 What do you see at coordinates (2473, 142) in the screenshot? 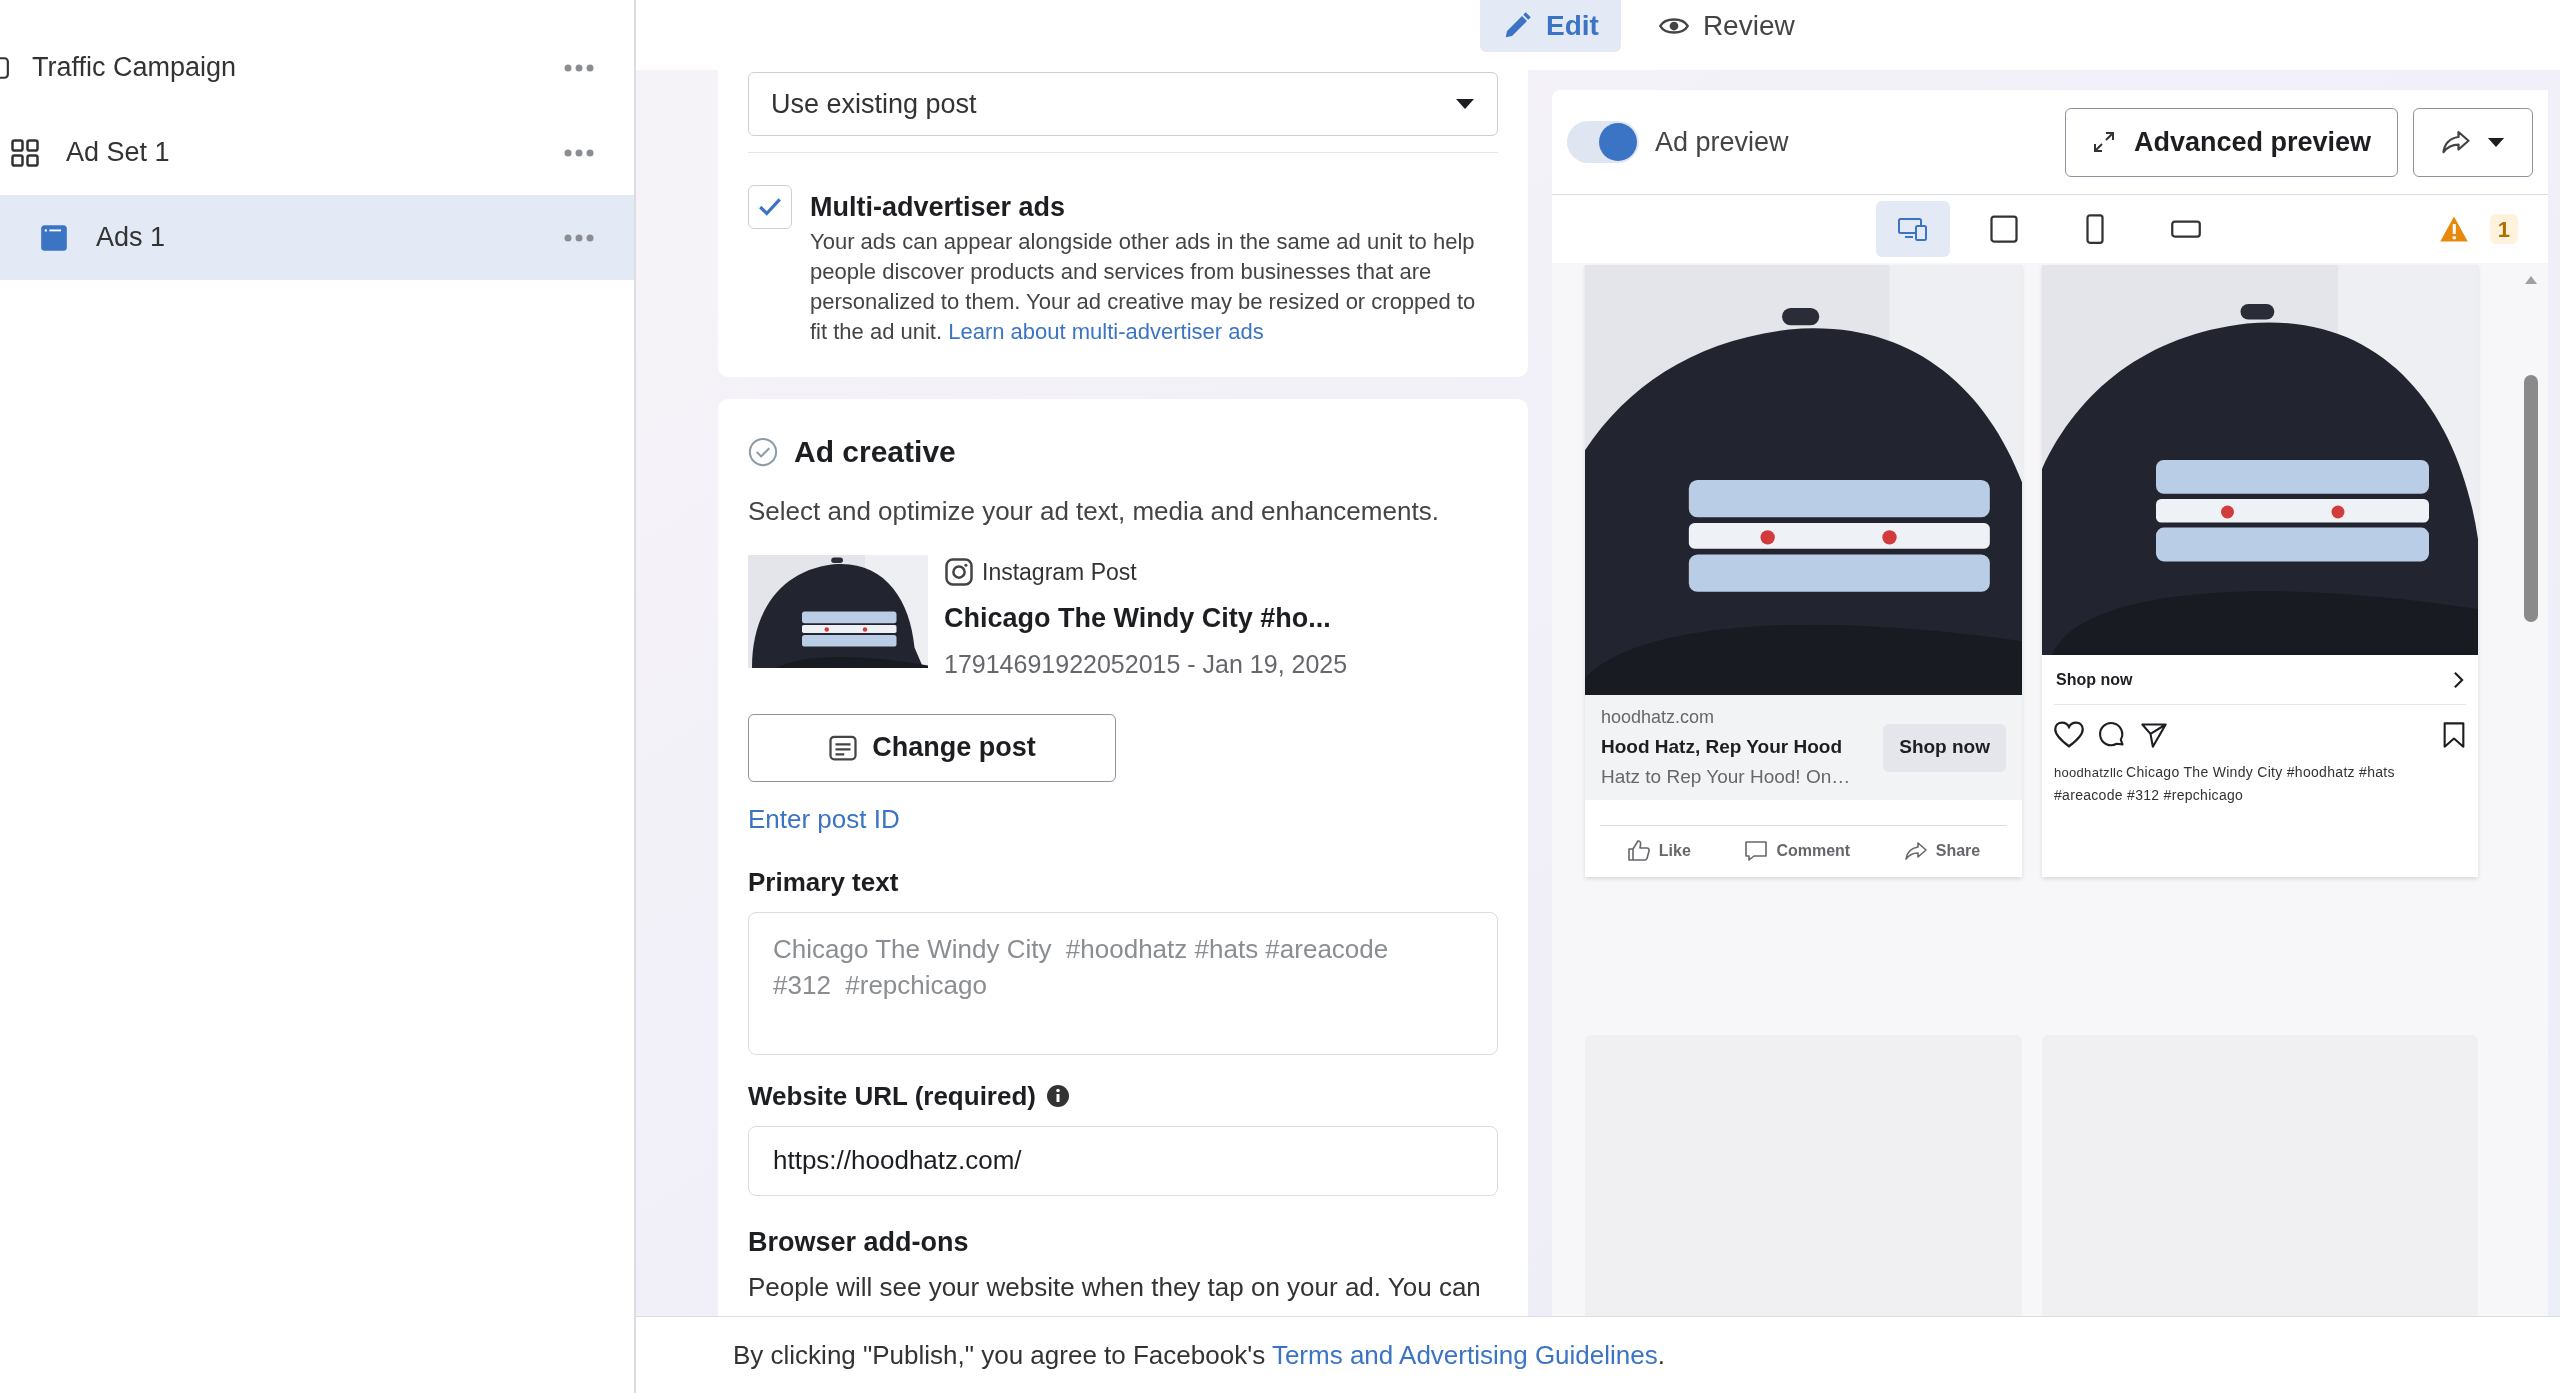
I see `share-button` at bounding box center [2473, 142].